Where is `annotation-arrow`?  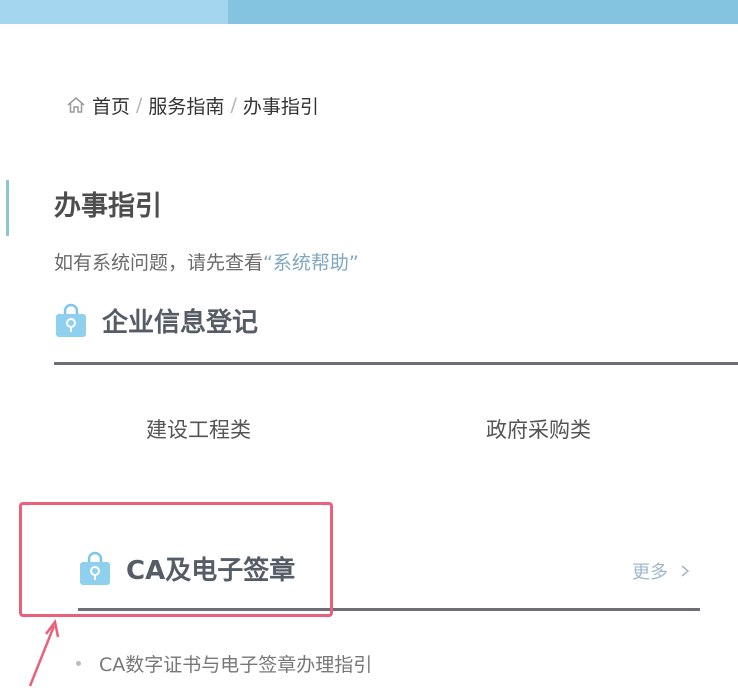
annotation-arrow is located at coordinates (44, 653).